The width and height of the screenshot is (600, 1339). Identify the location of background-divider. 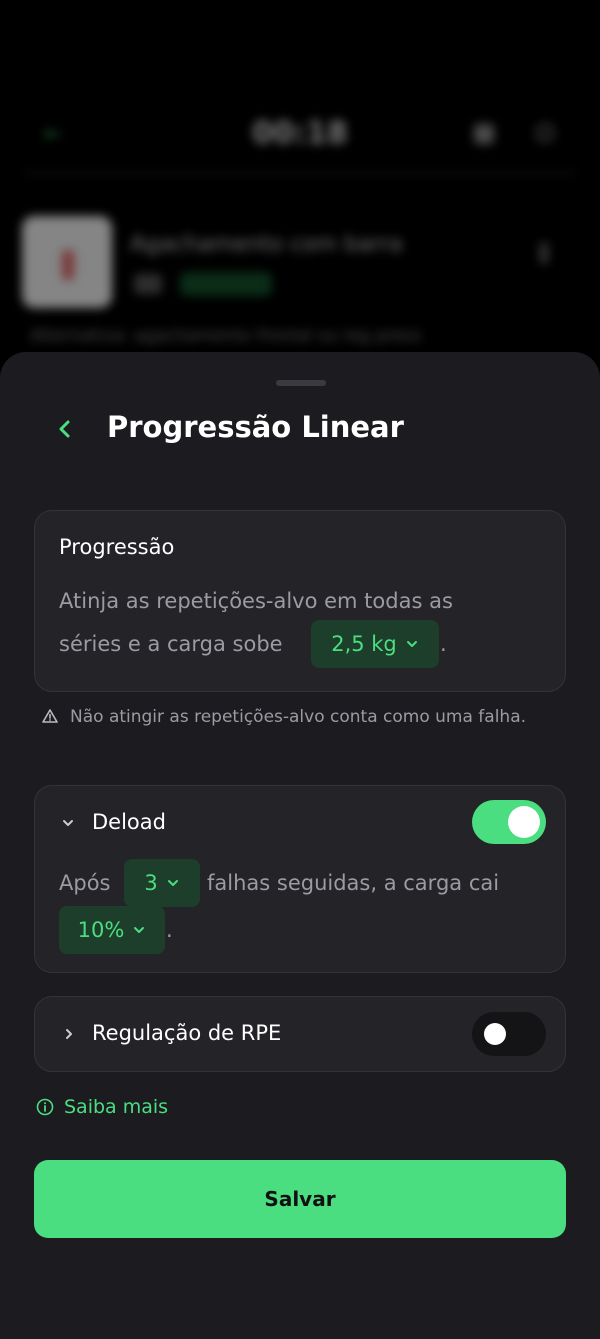
(300, 173).